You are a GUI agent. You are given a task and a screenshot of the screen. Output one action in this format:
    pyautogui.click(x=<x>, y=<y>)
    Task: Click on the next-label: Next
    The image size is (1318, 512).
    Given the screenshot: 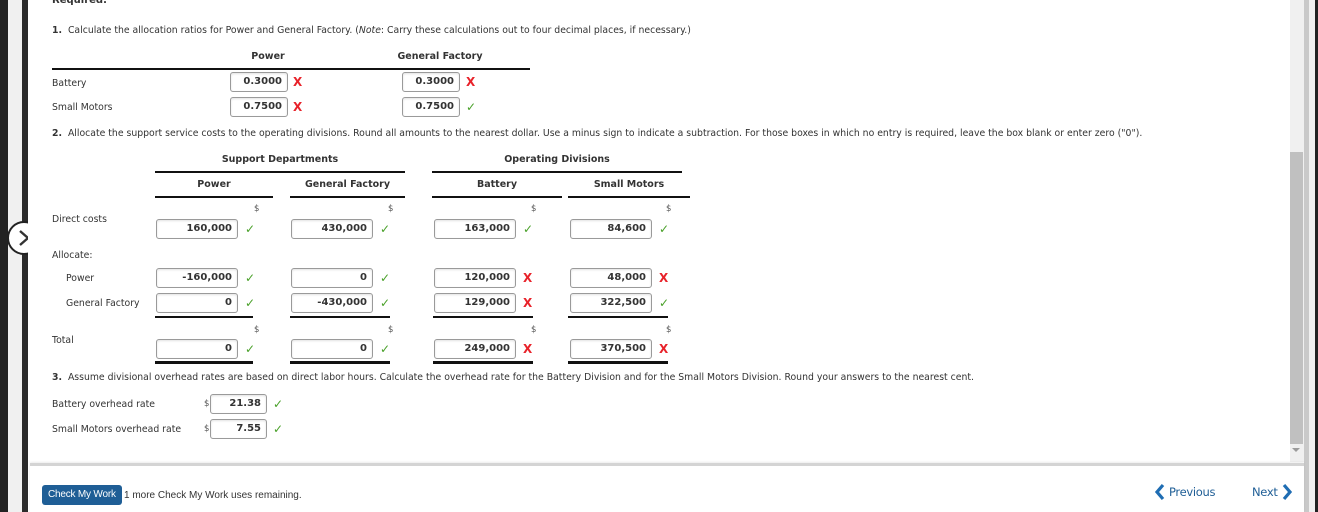 What is the action you would take?
    pyautogui.click(x=1265, y=492)
    